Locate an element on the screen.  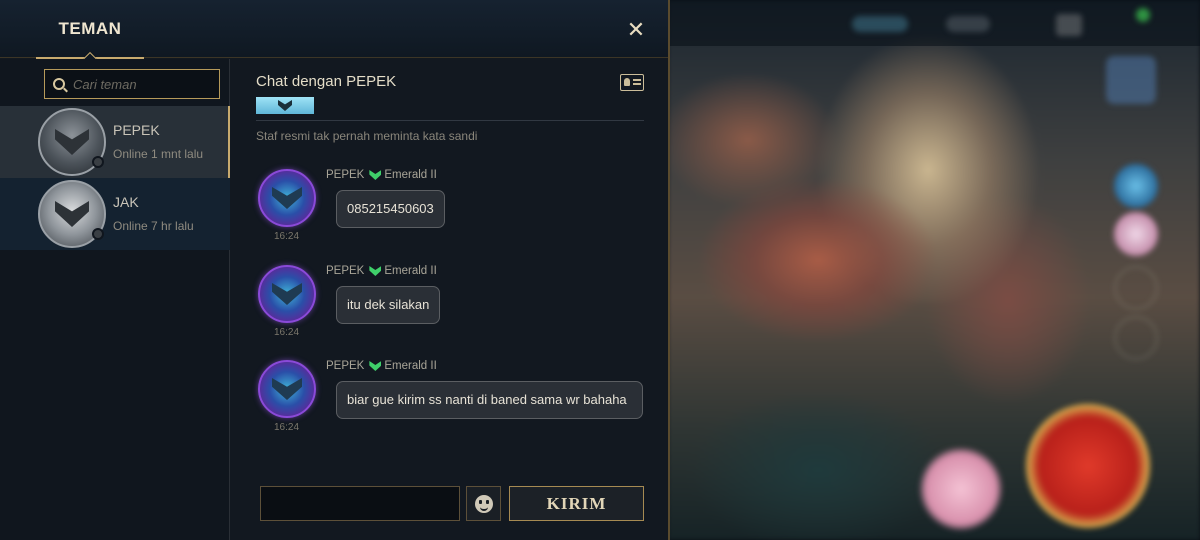
search-box is located at coordinates (132, 84).